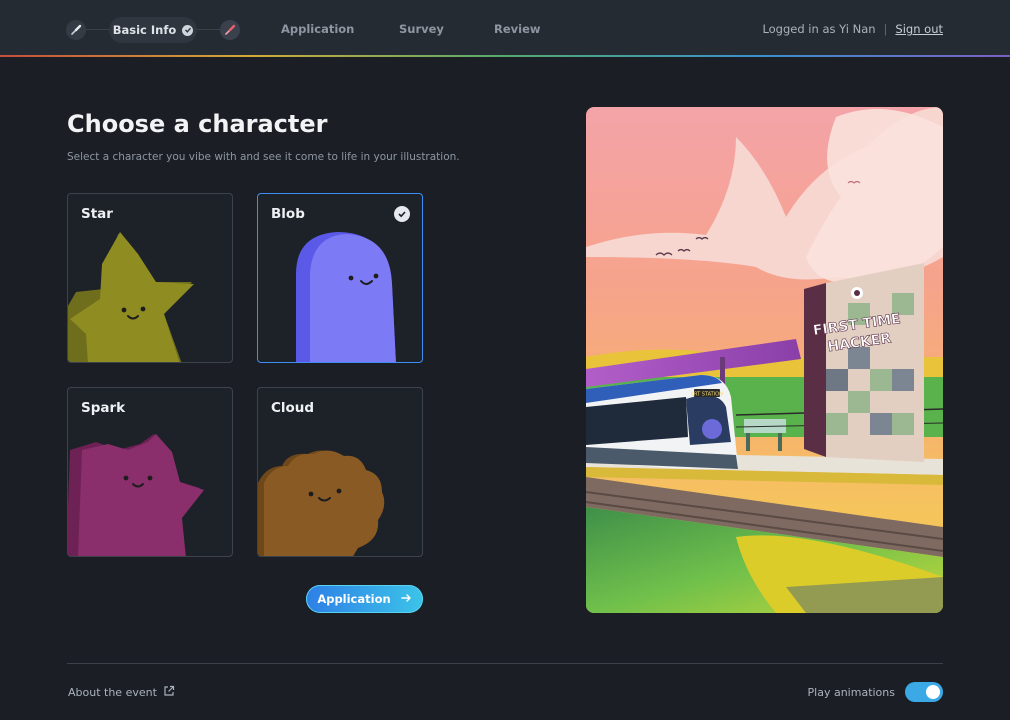 This screenshot has width=1010, height=720. What do you see at coordinates (919, 29) in the screenshot?
I see `sign-out-link: Sign out` at bounding box center [919, 29].